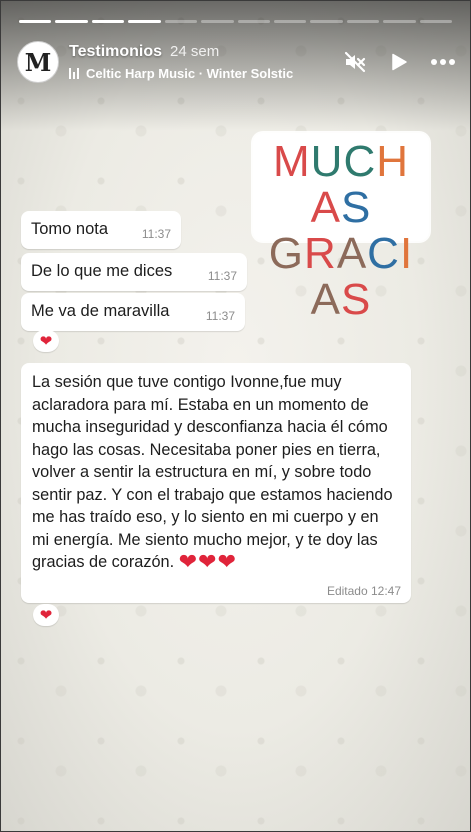 The width and height of the screenshot is (471, 832). I want to click on music-attribution: Celtic Harp Music · Winter Solstic, so click(190, 73).